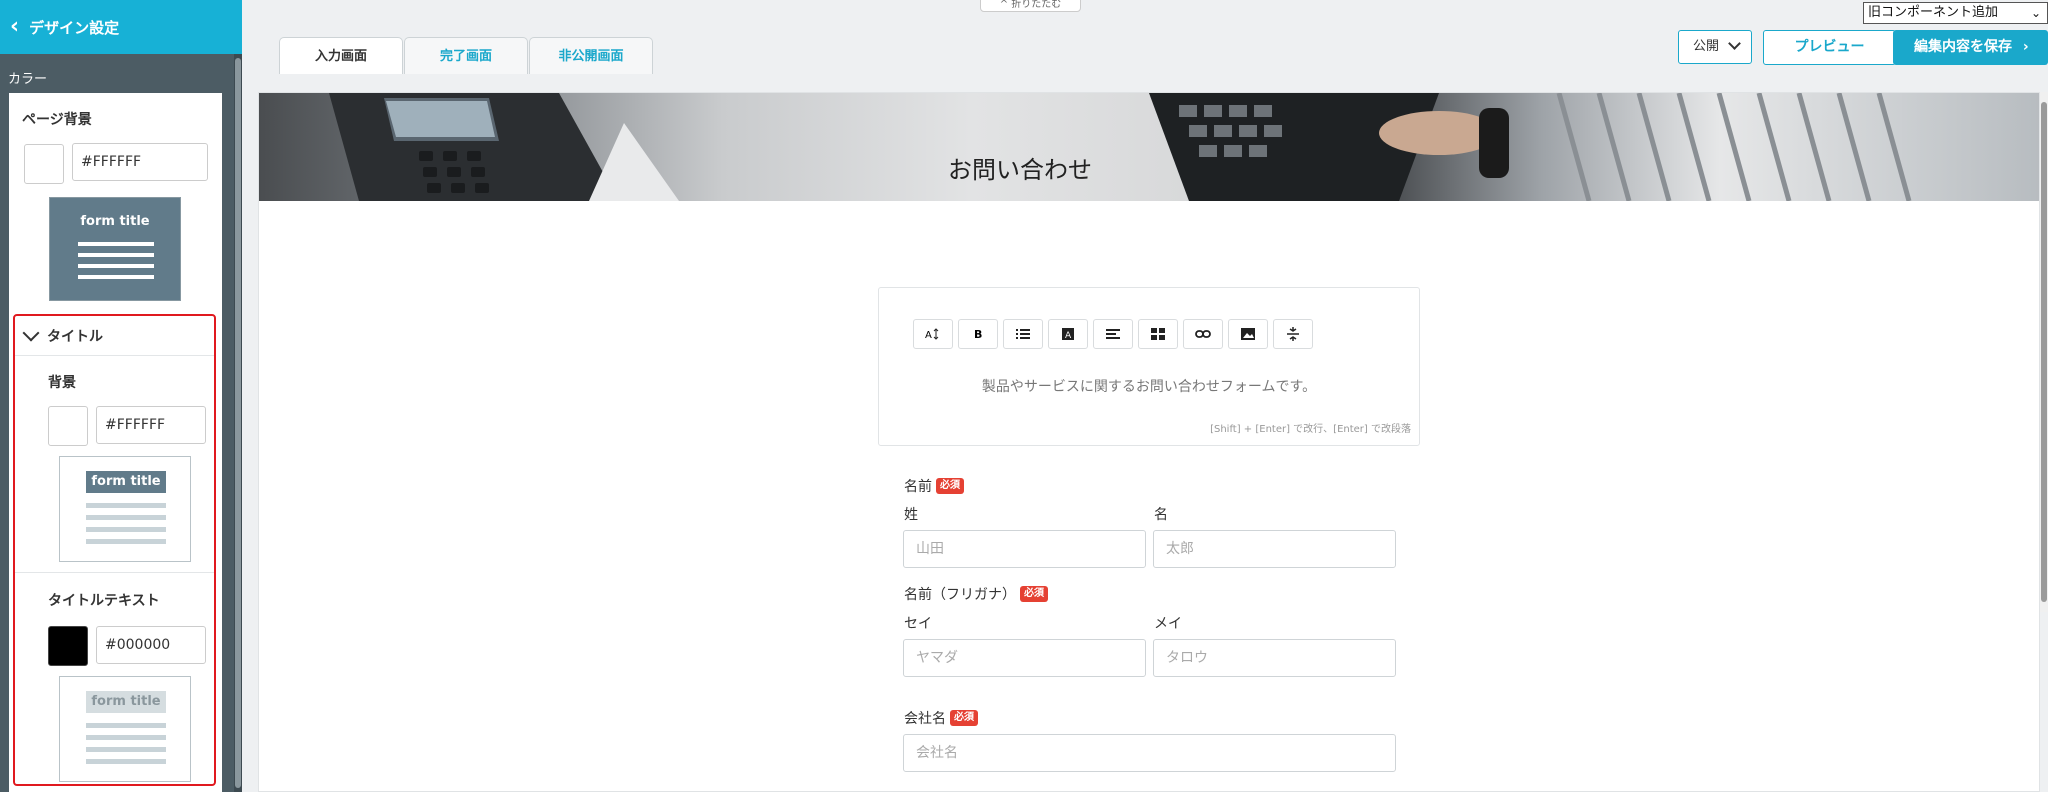  I want to click on text-color-icon: A, so click(1068, 334).